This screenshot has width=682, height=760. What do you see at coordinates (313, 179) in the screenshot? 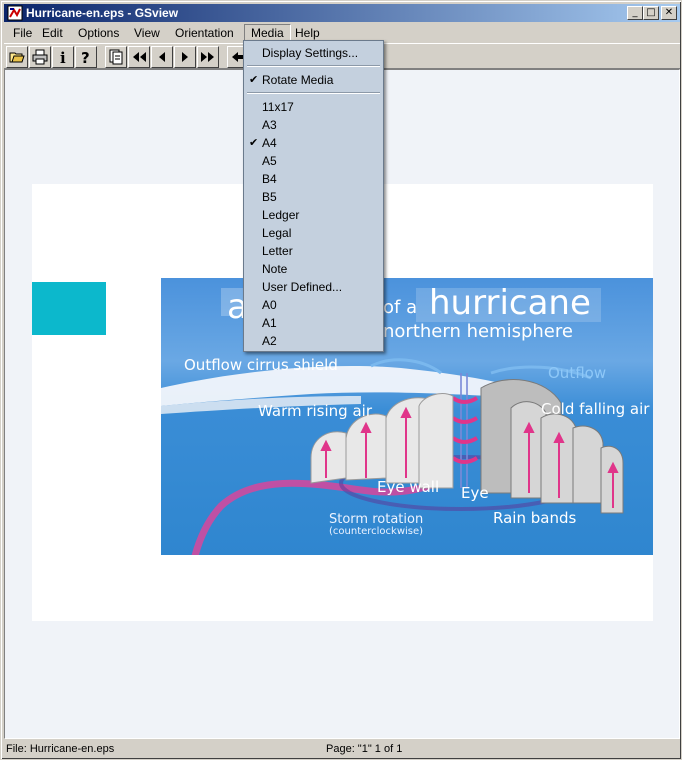
I see `menu-item-b4: B4` at bounding box center [313, 179].